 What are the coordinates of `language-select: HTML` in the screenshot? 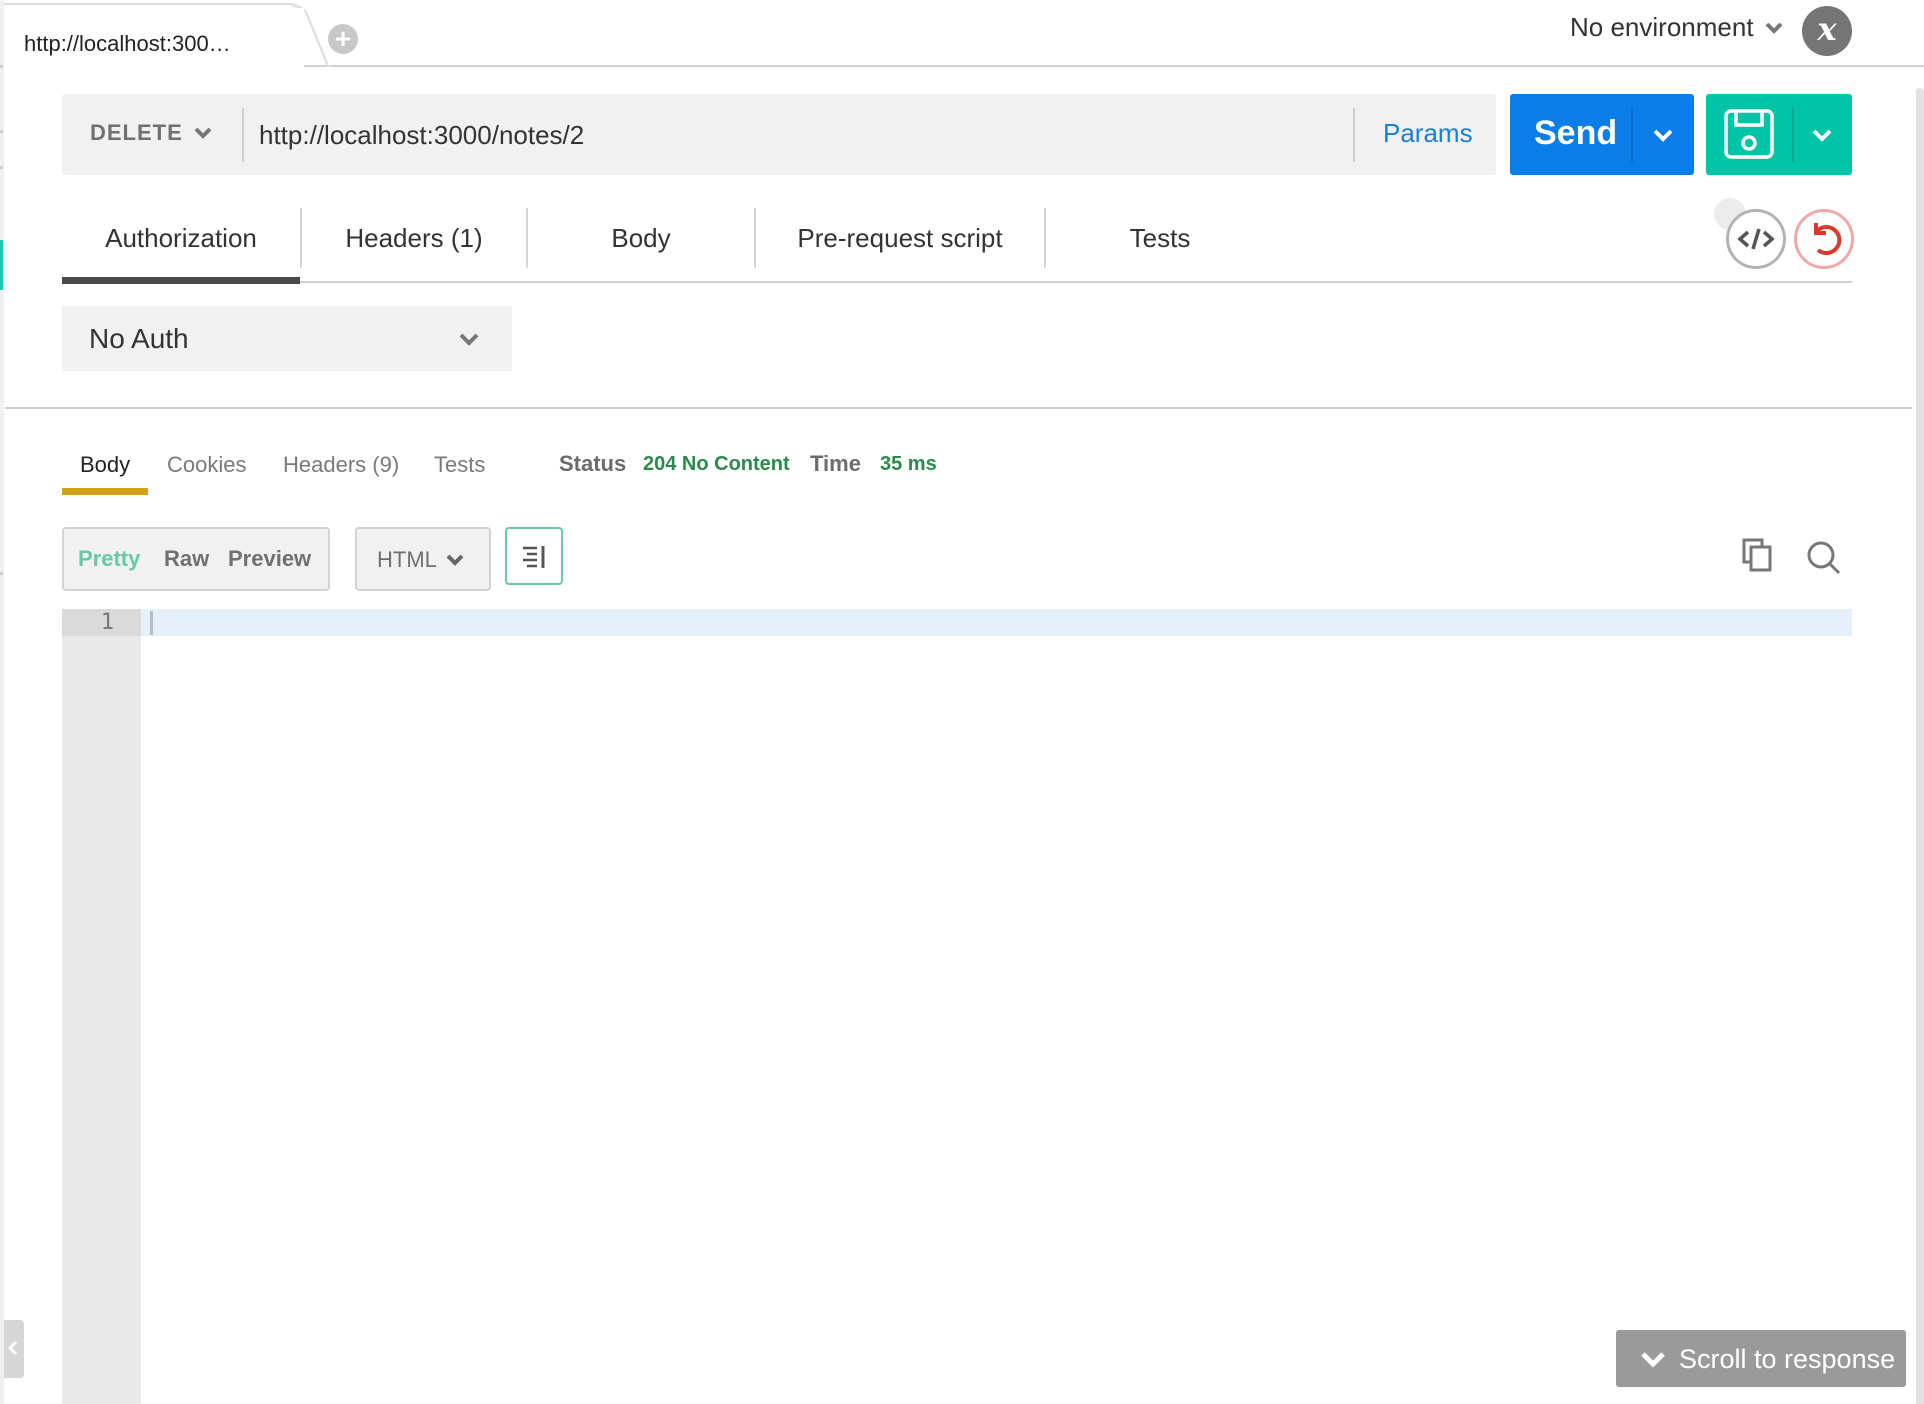 It's located at (423, 559).